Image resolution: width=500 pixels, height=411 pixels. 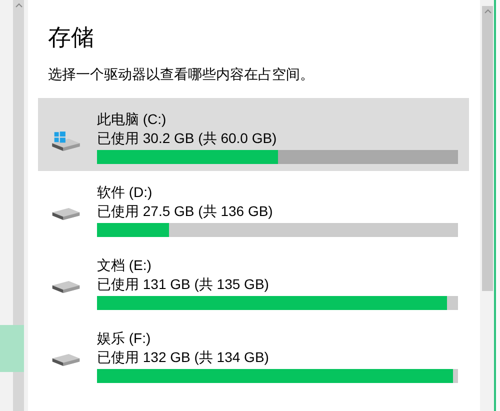 What do you see at coordinates (71, 37) in the screenshot?
I see `page-title: 存储` at bounding box center [71, 37].